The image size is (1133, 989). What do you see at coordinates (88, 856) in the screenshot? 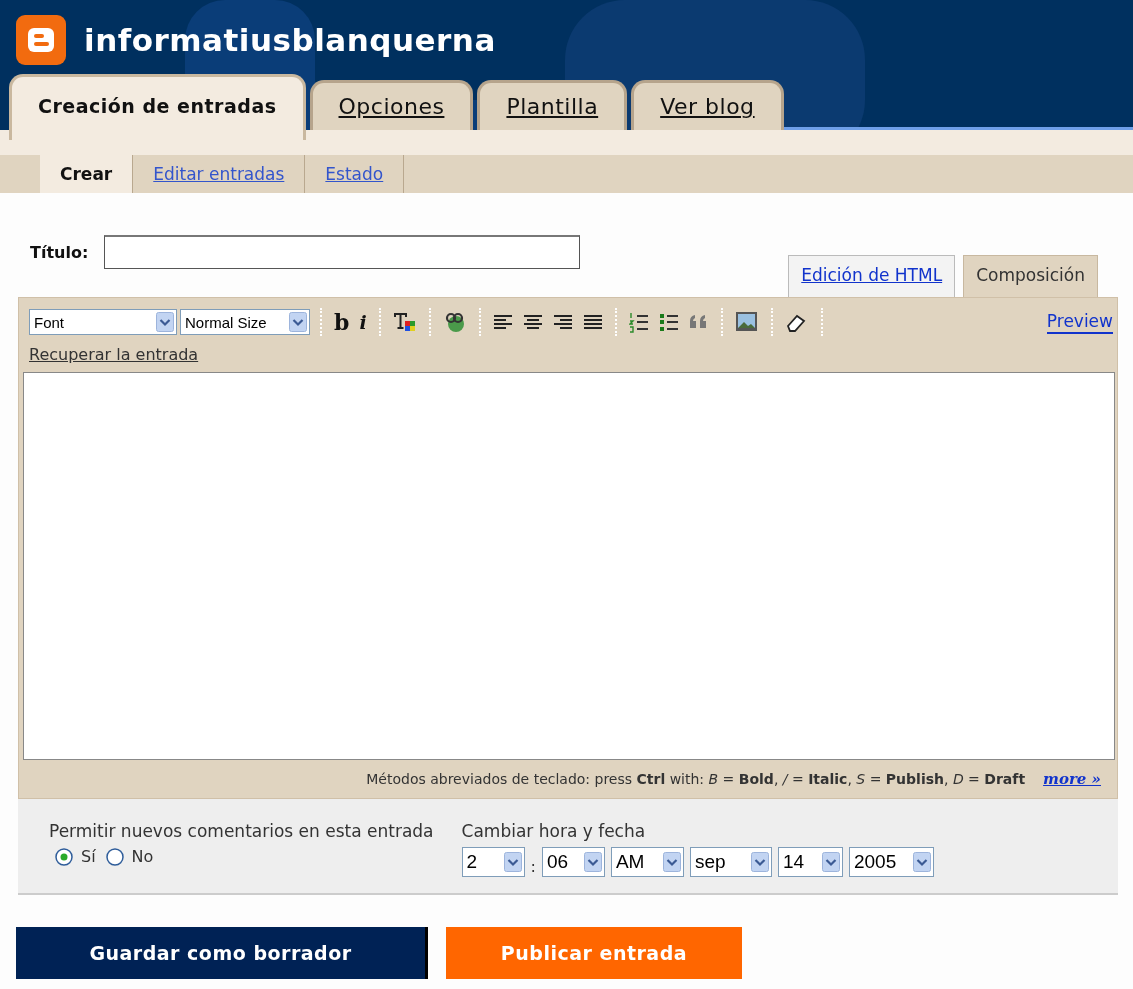
I see `radio-label: Sí` at bounding box center [88, 856].